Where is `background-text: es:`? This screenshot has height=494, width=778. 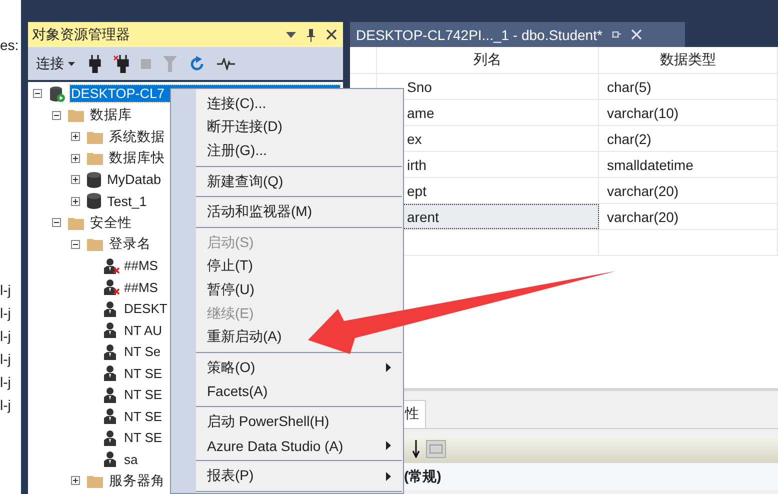
background-text: es: is located at coordinates (10, 45).